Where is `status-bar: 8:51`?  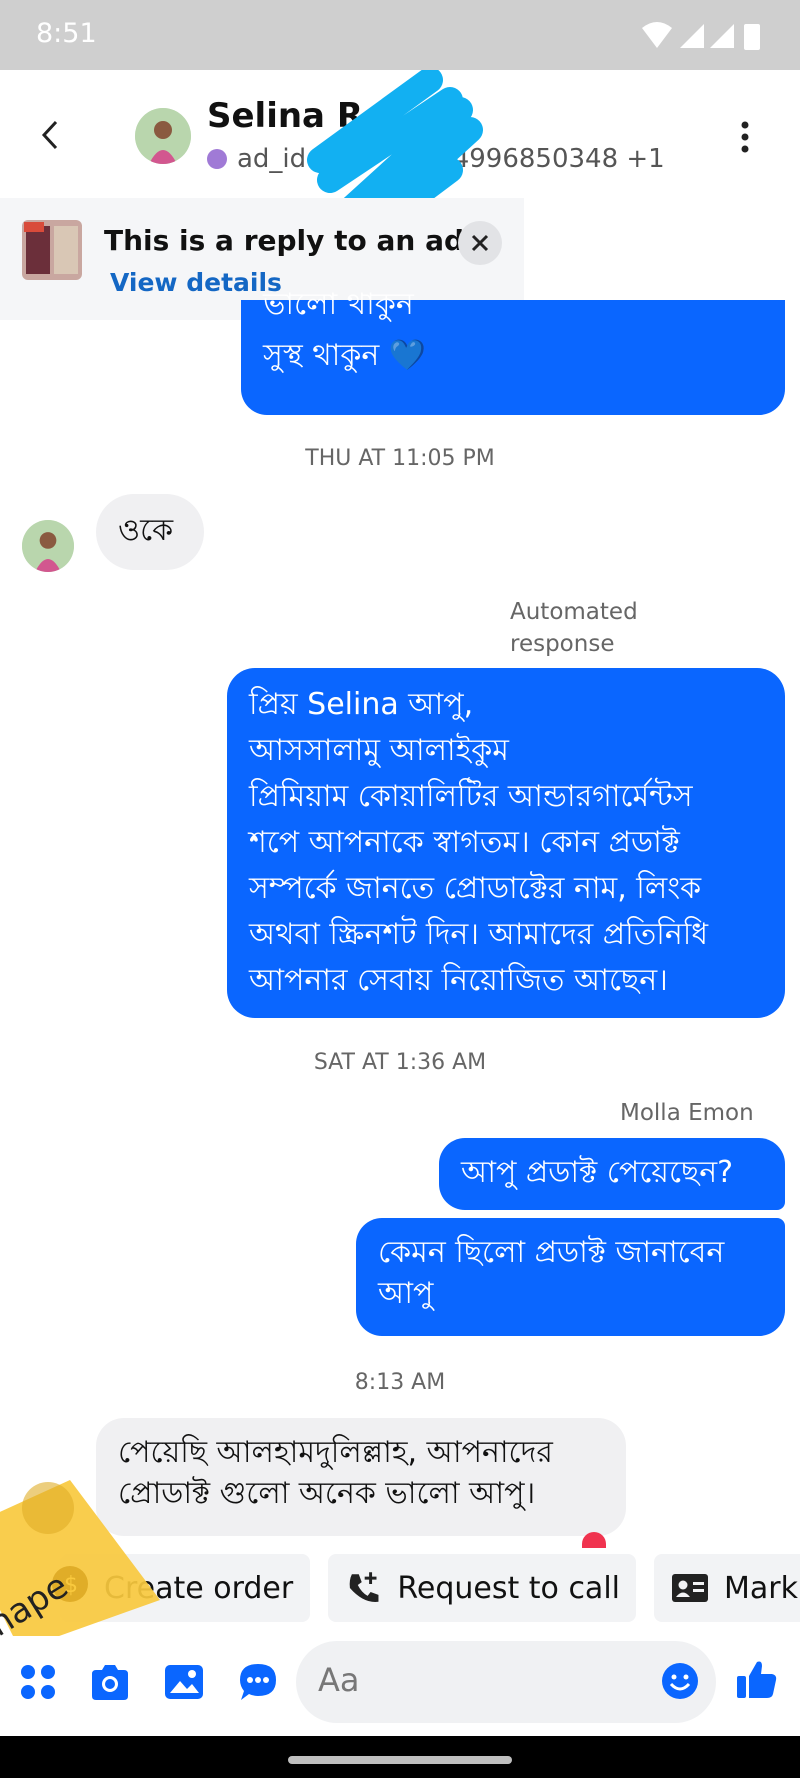
status-bar: 8:51 is located at coordinates (400, 35).